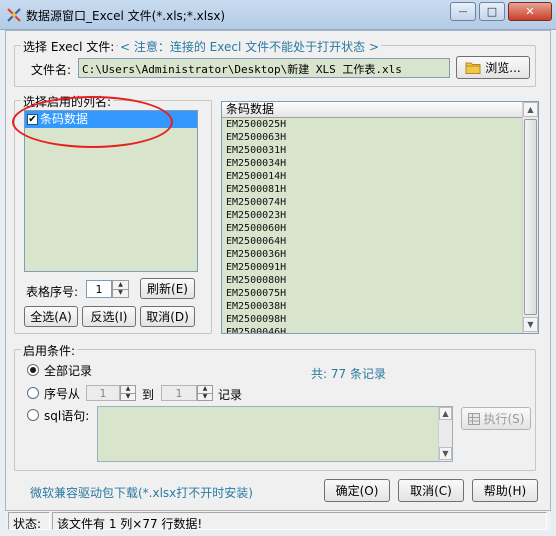 The image size is (556, 536). Describe the element at coordinates (380, 137) in the screenshot. I see `table-row: EM2500063H` at that location.